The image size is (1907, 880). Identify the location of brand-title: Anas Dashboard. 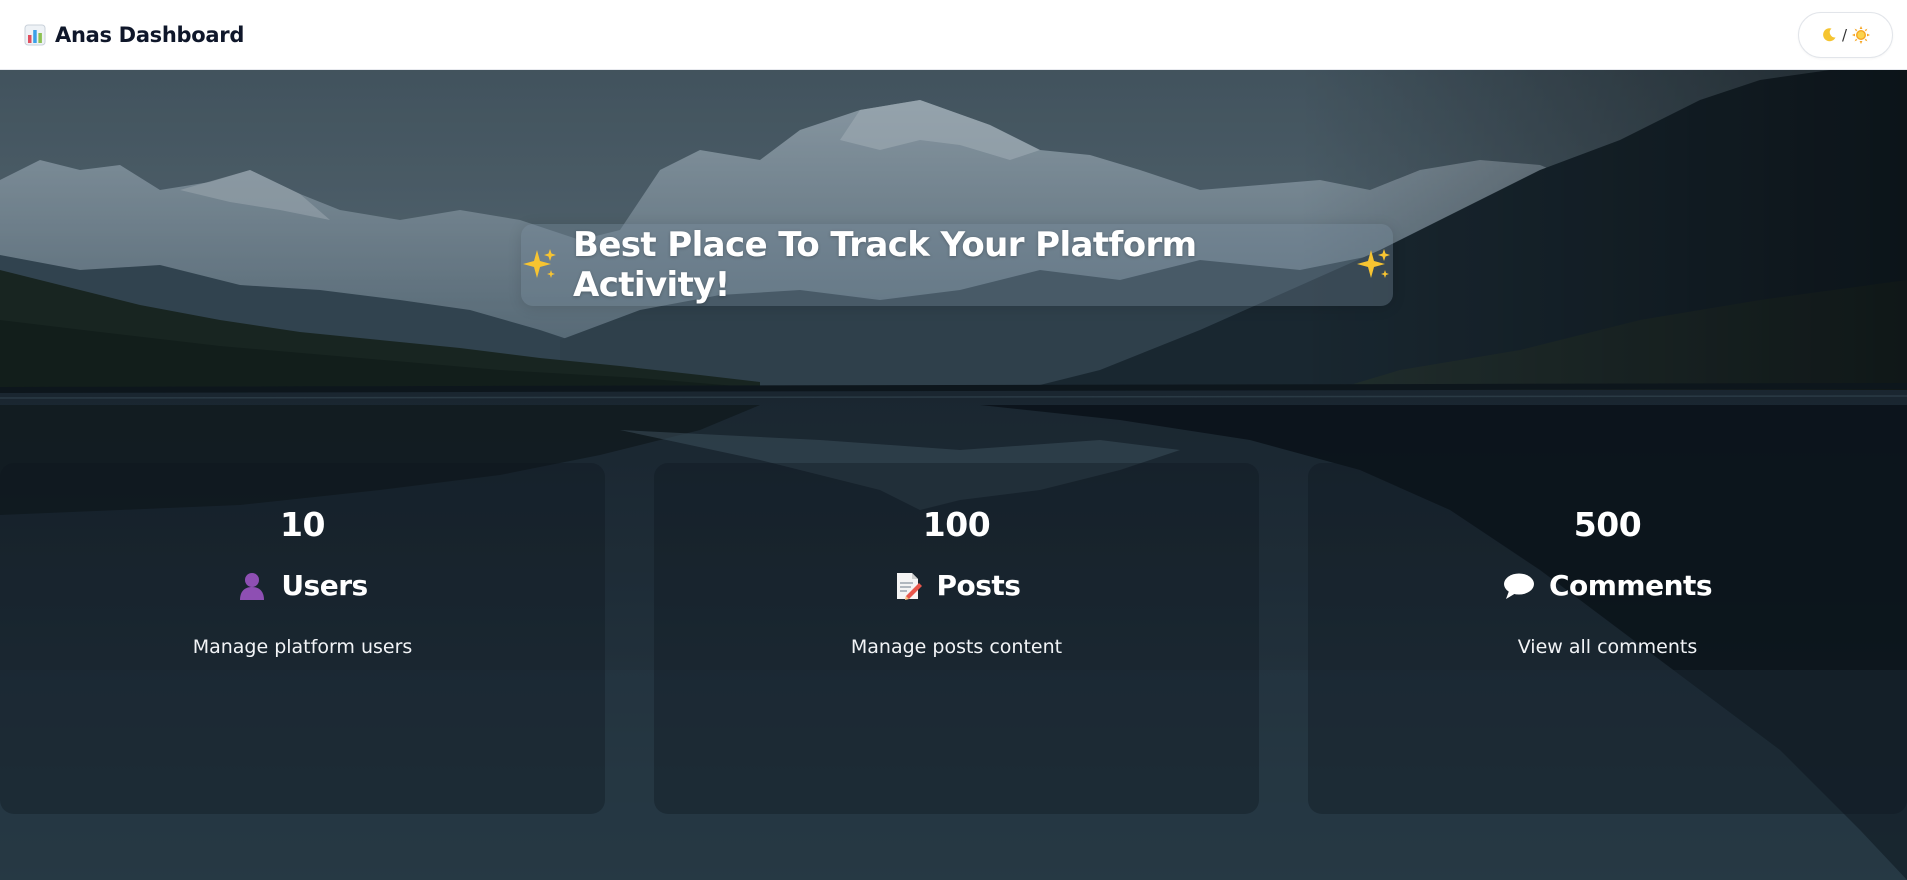
(150, 34).